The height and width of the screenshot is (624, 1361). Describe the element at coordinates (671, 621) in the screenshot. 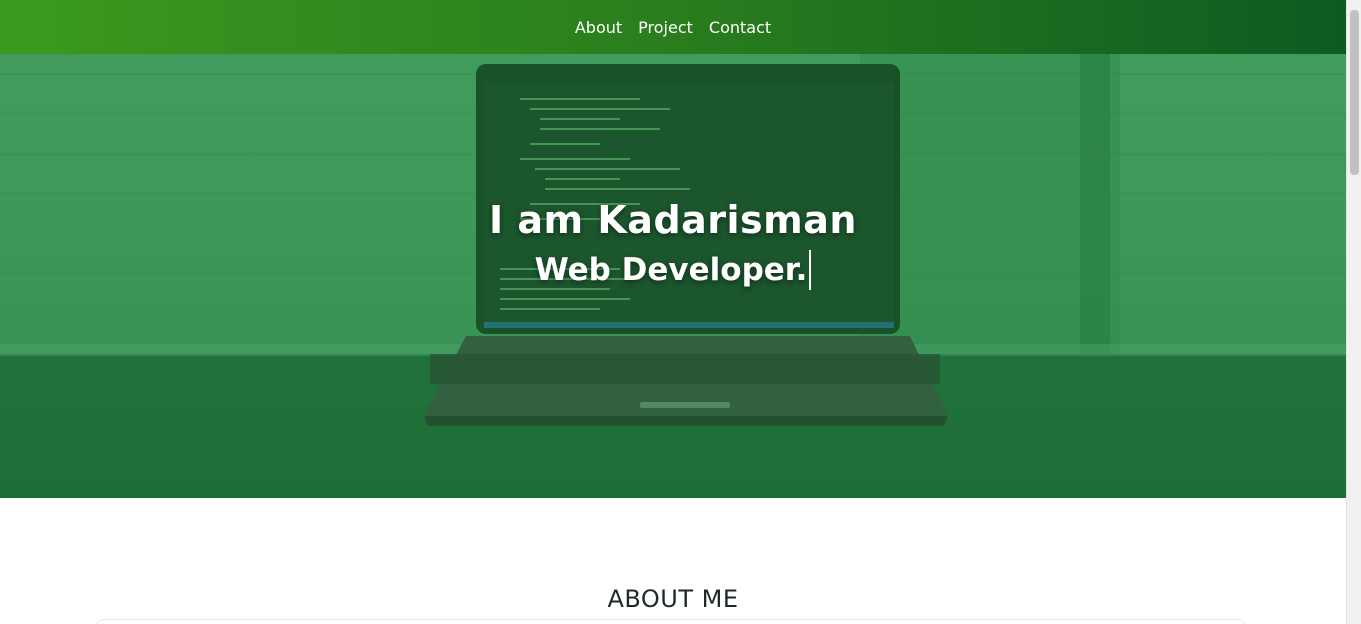

I see `about-card` at that location.